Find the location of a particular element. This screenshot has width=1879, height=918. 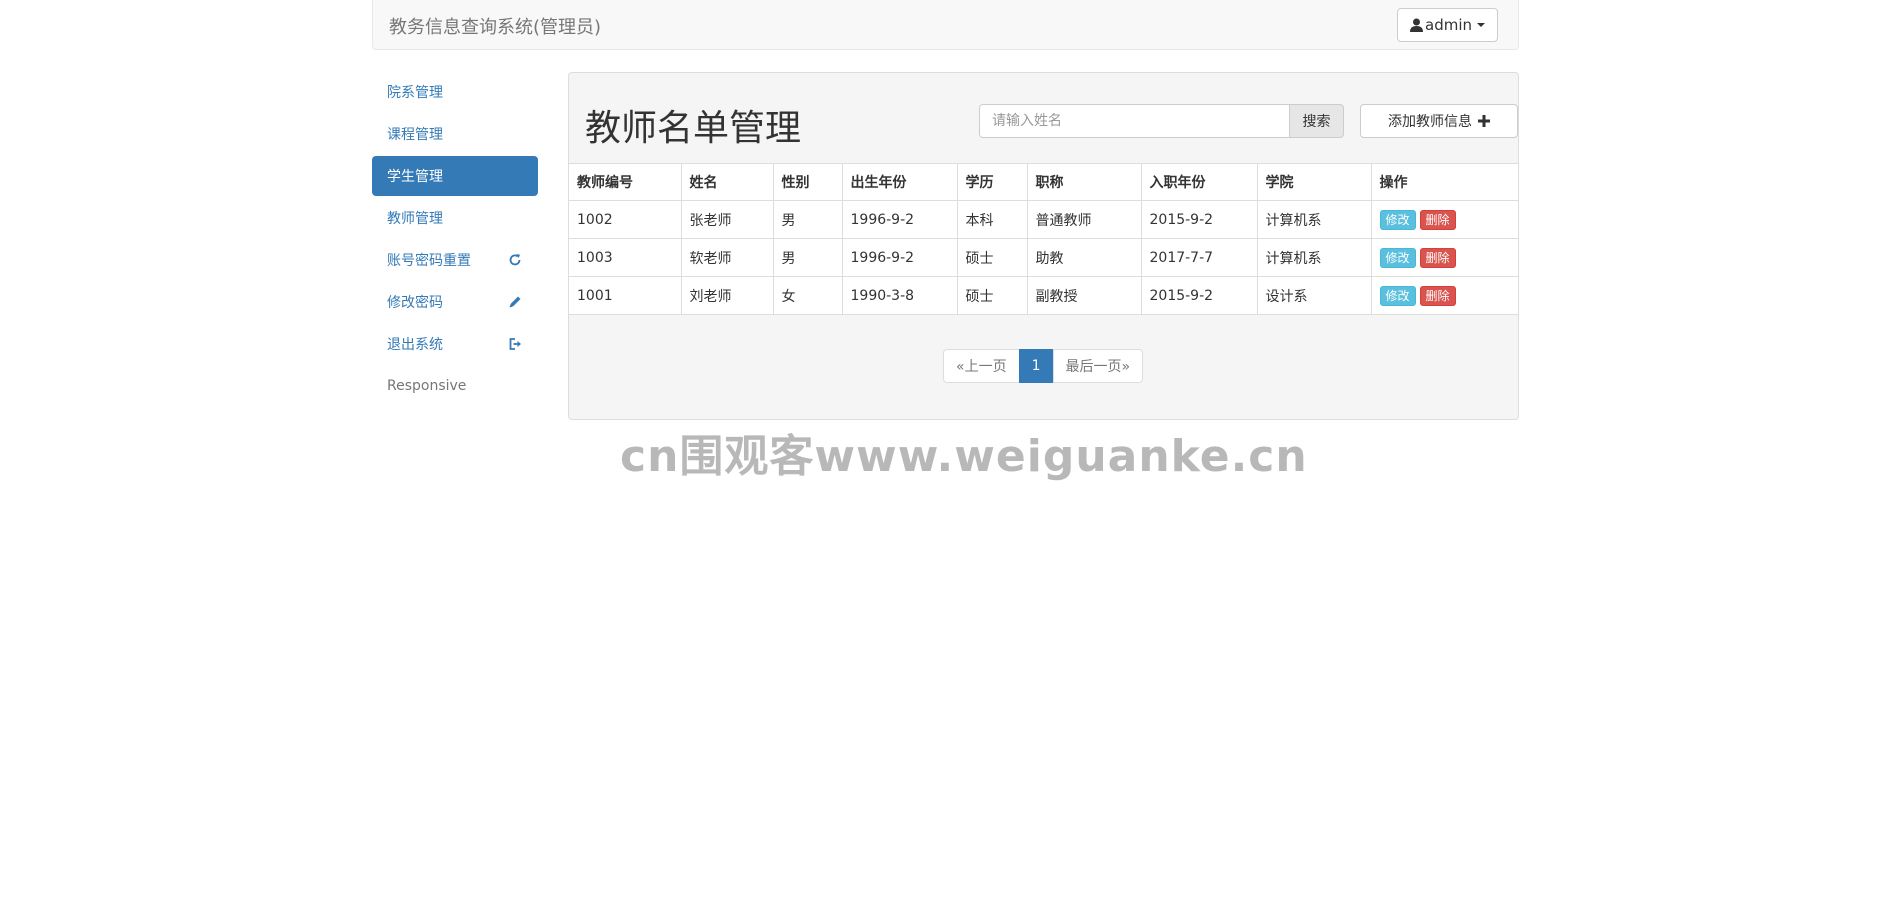

sidebar-item-logout: 退出系统 is located at coordinates (455, 344).